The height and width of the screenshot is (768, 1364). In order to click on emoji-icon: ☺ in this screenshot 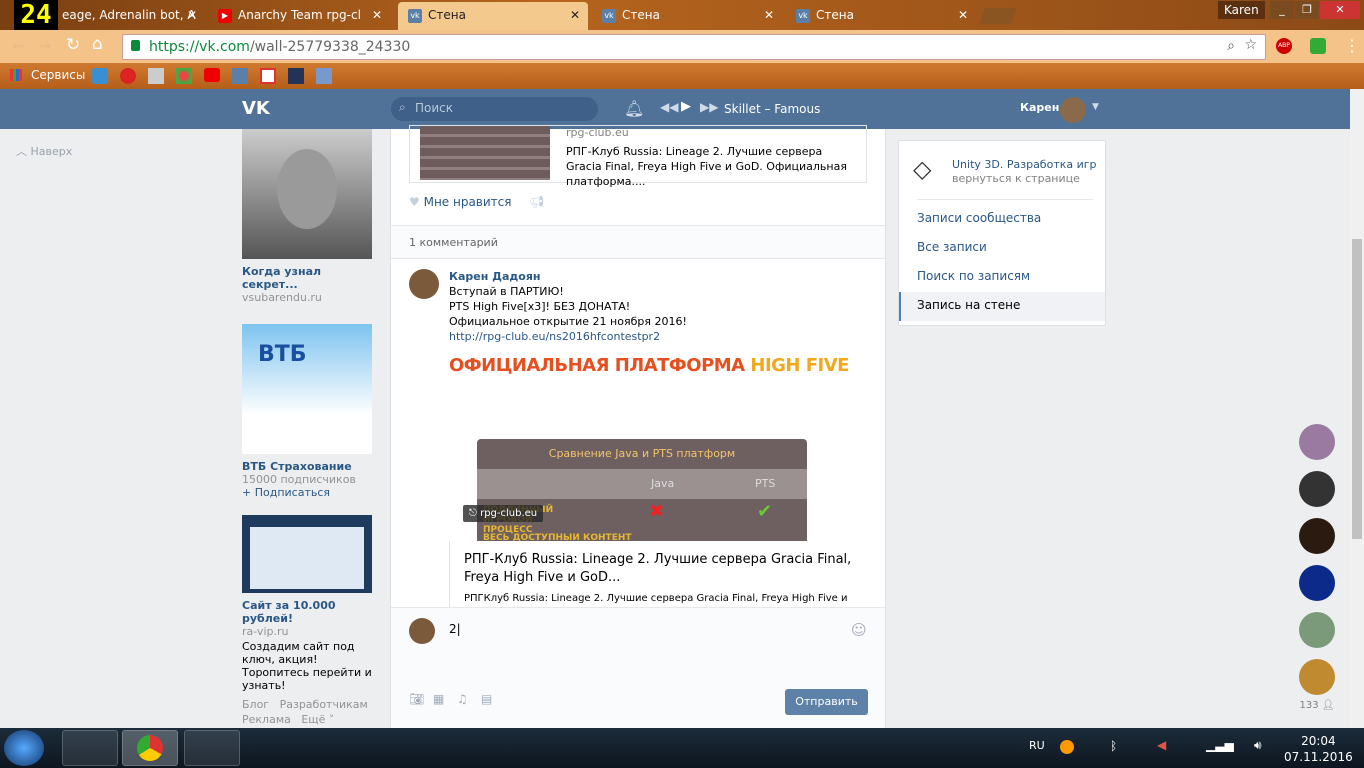, I will do `click(859, 630)`.